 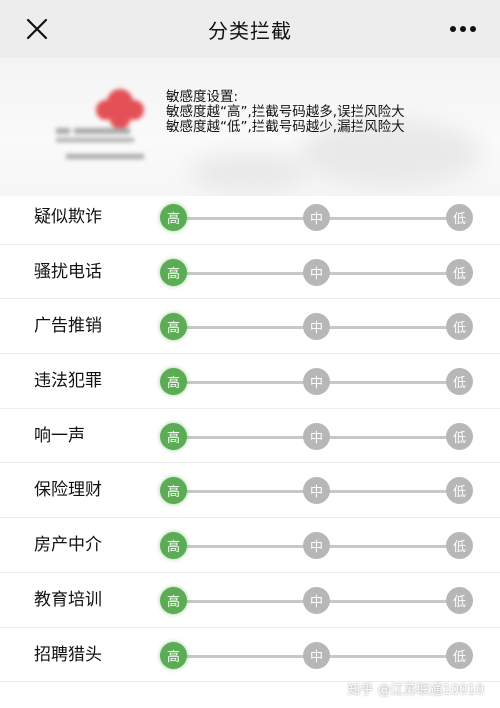 What do you see at coordinates (68, 326) in the screenshot?
I see `category-label: 广告推销` at bounding box center [68, 326].